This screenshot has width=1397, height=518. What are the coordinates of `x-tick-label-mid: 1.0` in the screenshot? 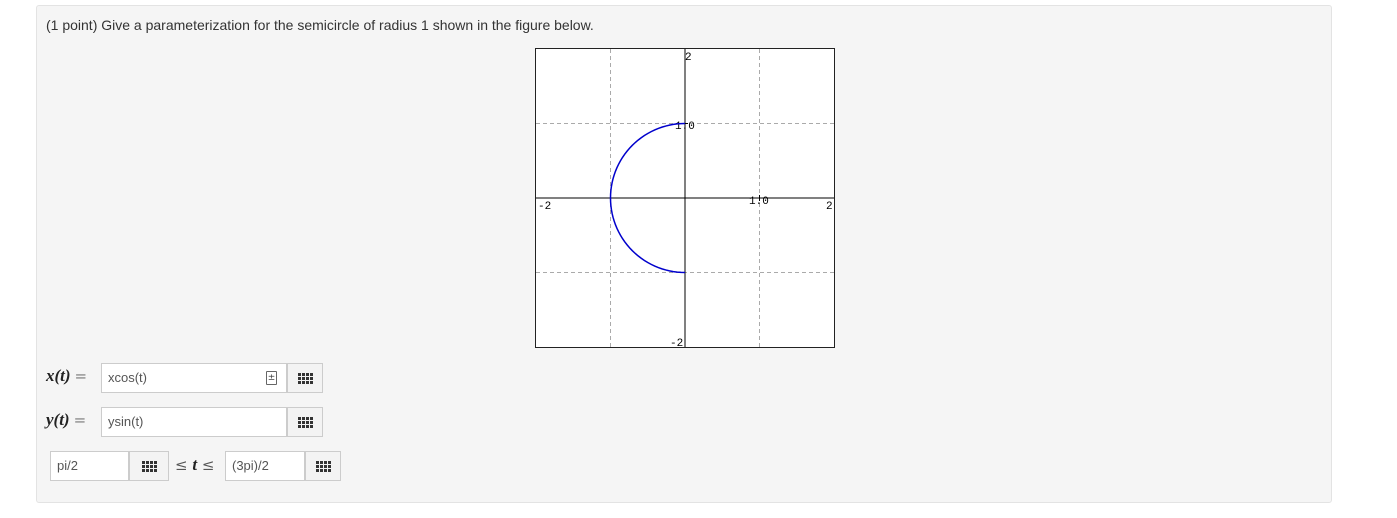 It's located at (759, 202).